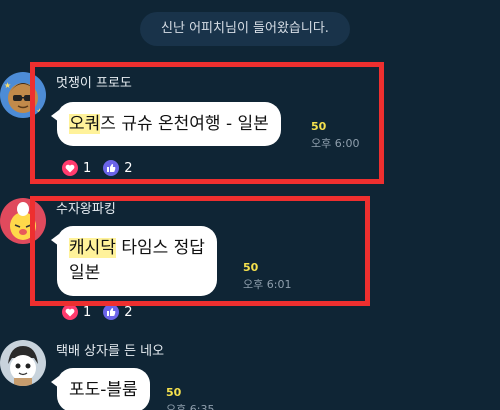 The width and height of the screenshot is (500, 410). Describe the element at coordinates (128, 312) in the screenshot. I see `reaction-count: 2` at that location.